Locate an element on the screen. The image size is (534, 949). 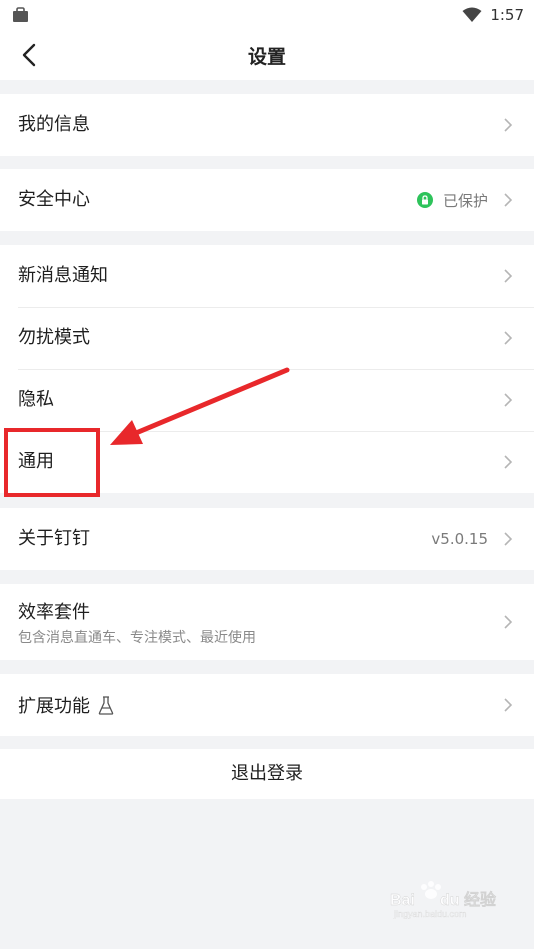
settings-item-label: 隐私 is located at coordinates (36, 399).